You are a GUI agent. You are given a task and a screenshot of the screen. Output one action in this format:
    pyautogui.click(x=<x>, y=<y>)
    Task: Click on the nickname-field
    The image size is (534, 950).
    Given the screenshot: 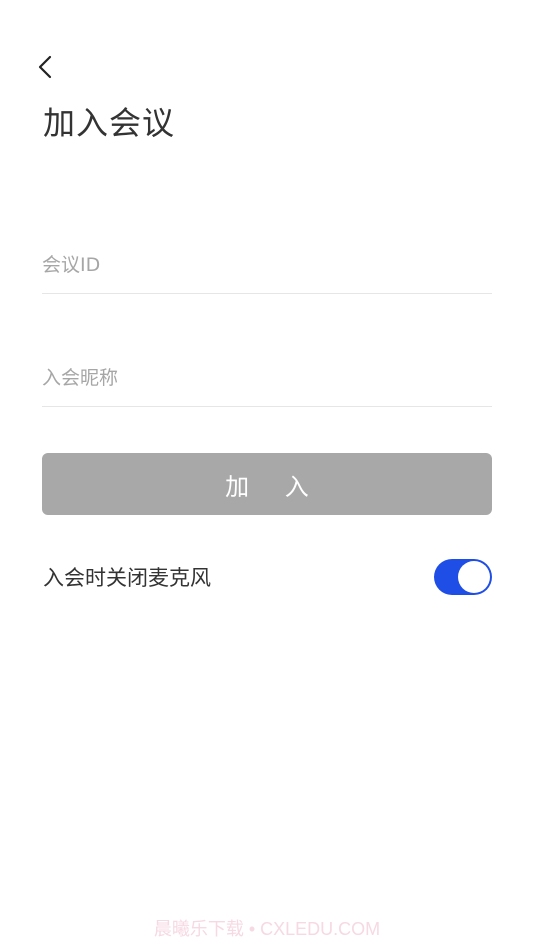 What is the action you would take?
    pyautogui.click(x=267, y=378)
    